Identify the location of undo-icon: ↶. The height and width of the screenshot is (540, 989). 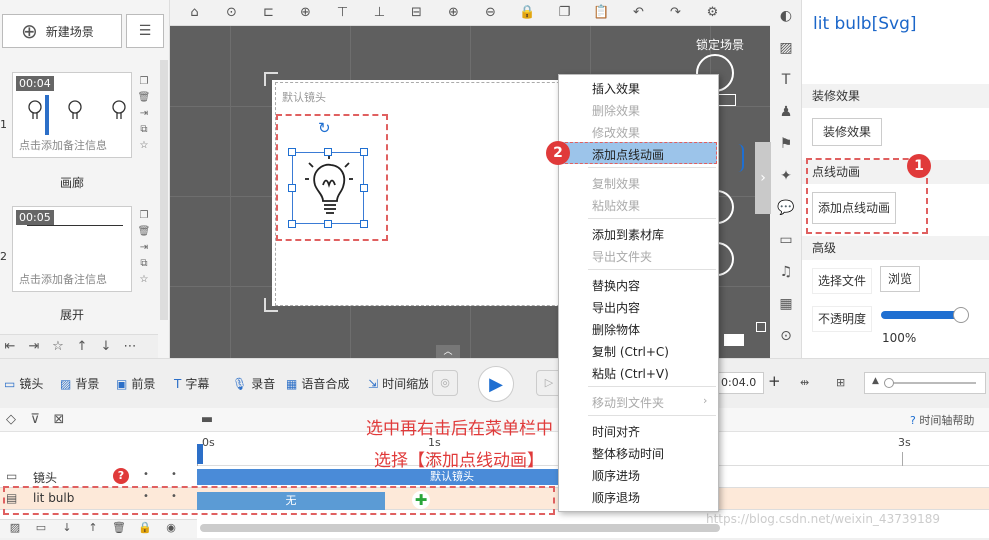
(638, 13).